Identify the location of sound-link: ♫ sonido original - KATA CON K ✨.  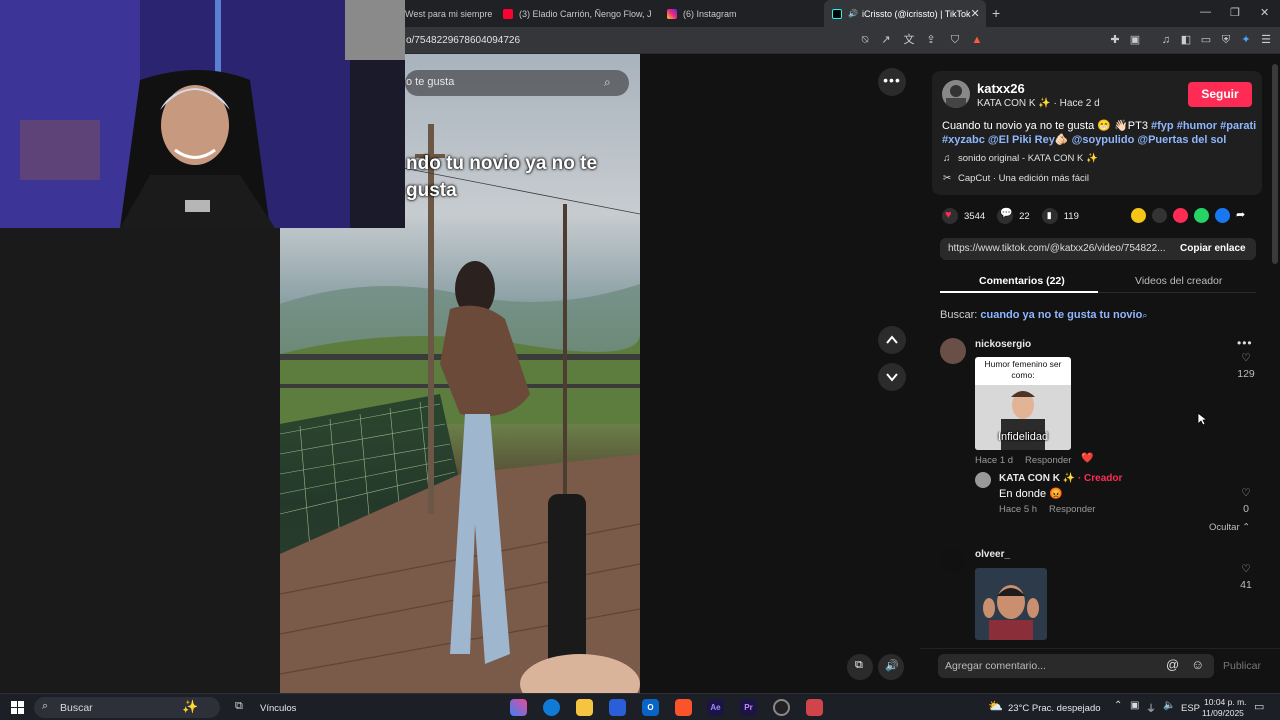
(1020, 158).